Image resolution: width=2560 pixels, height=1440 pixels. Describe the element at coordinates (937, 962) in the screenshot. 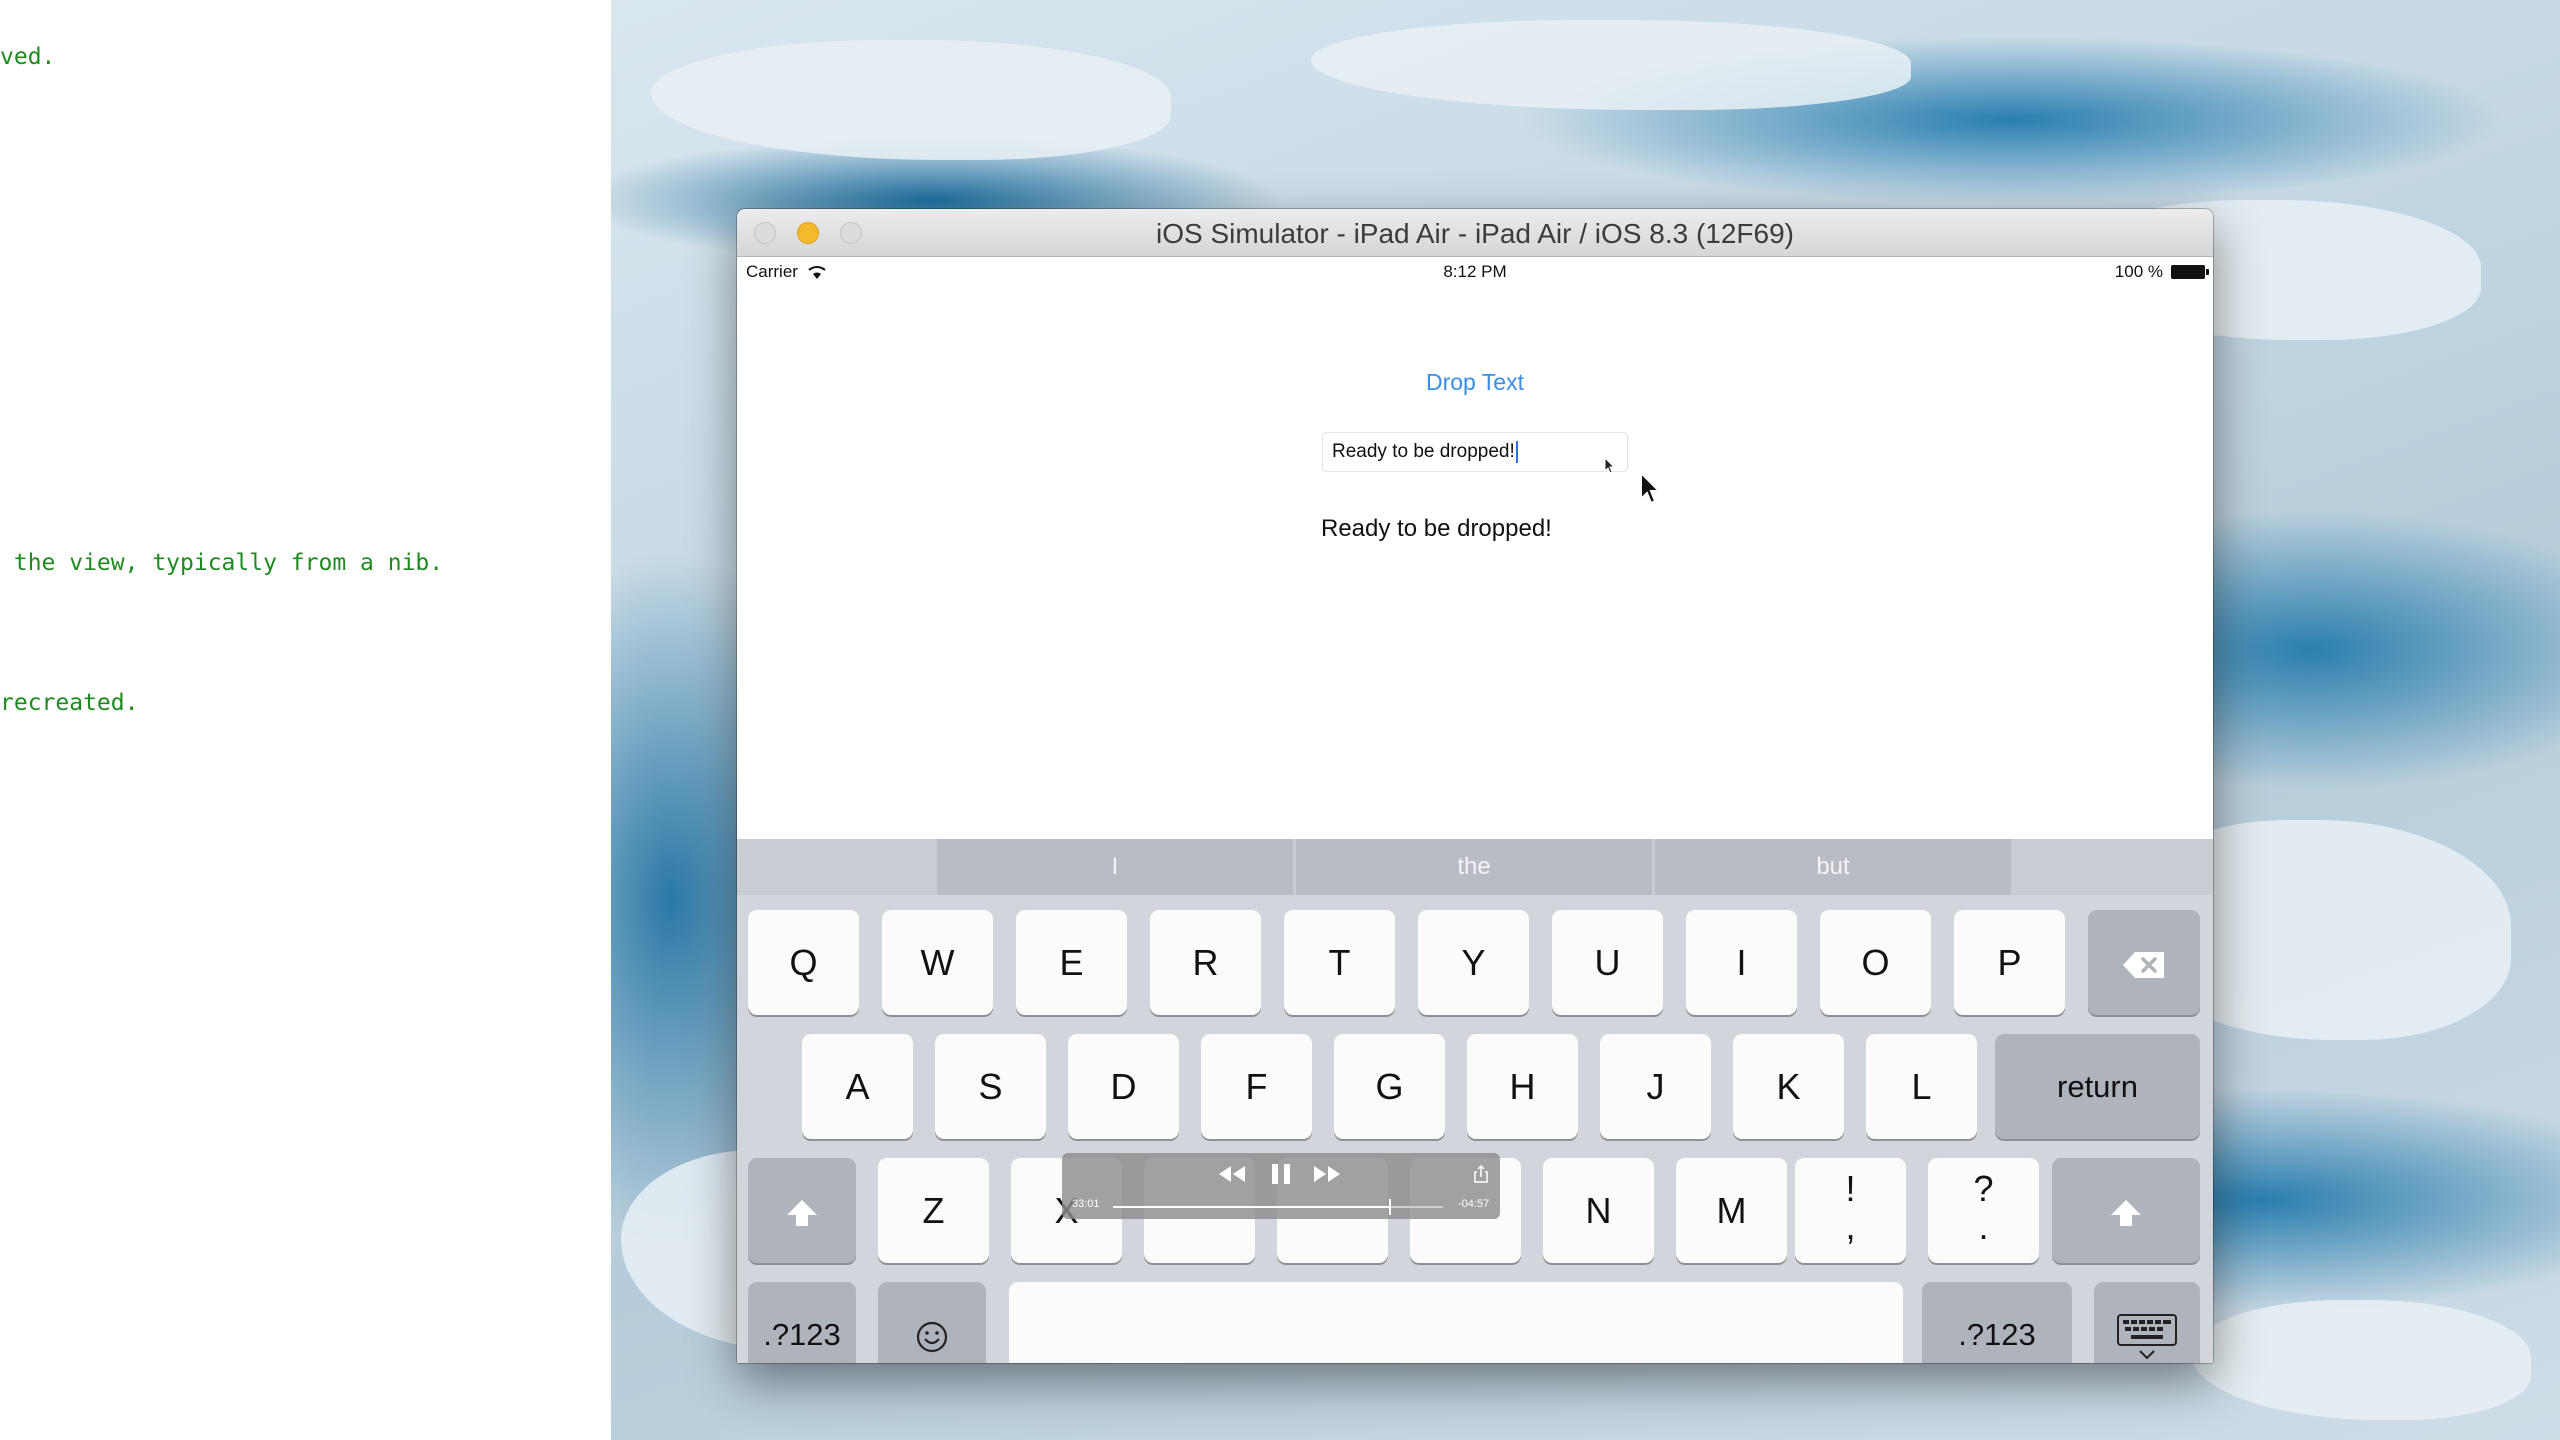

I see `key-w: W` at that location.